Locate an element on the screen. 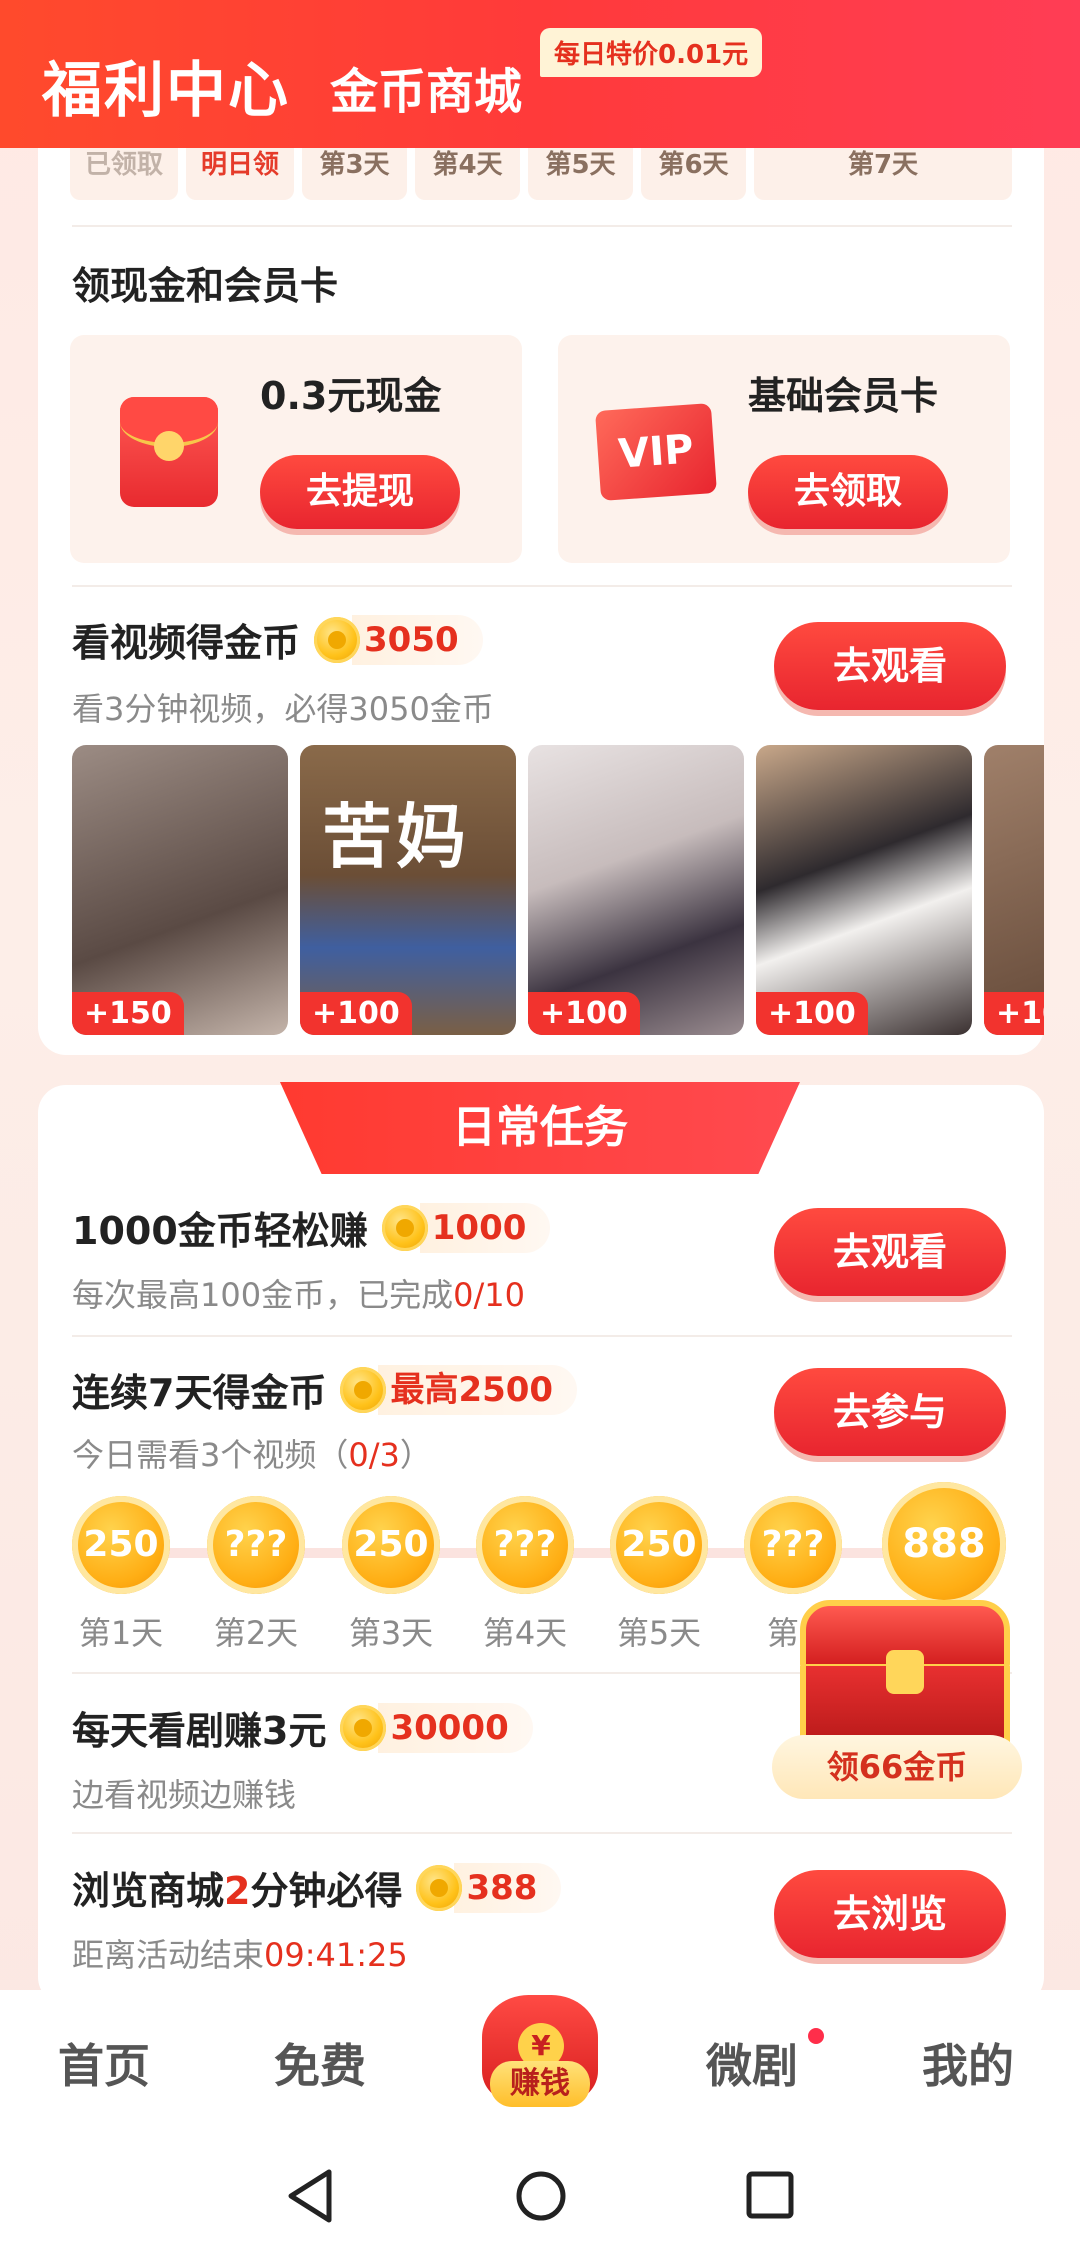 Image resolution: width=1080 pixels, height=2251 pixels. reward-badge: +10 is located at coordinates (1014, 1013).